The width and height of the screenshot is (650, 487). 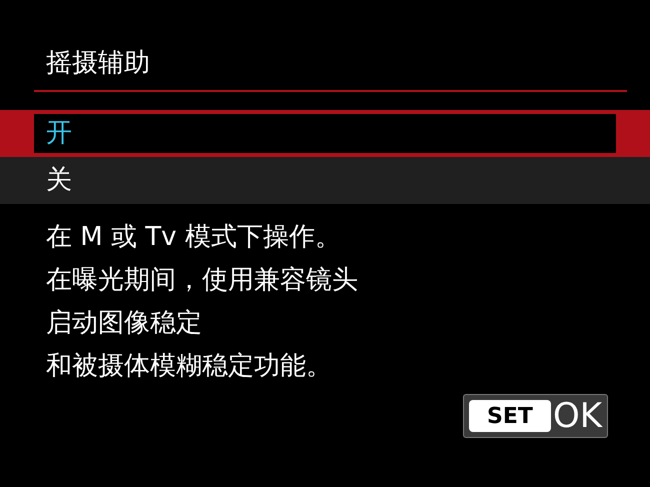 What do you see at coordinates (98, 63) in the screenshot?
I see `menu-title: 摇摄辅助` at bounding box center [98, 63].